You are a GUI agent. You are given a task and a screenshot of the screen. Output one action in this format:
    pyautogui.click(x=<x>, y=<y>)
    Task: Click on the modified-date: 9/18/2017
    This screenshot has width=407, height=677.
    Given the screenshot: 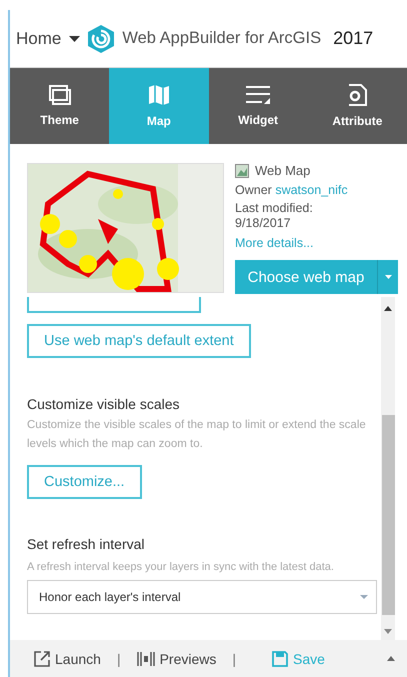 What is the action you would take?
    pyautogui.click(x=263, y=223)
    